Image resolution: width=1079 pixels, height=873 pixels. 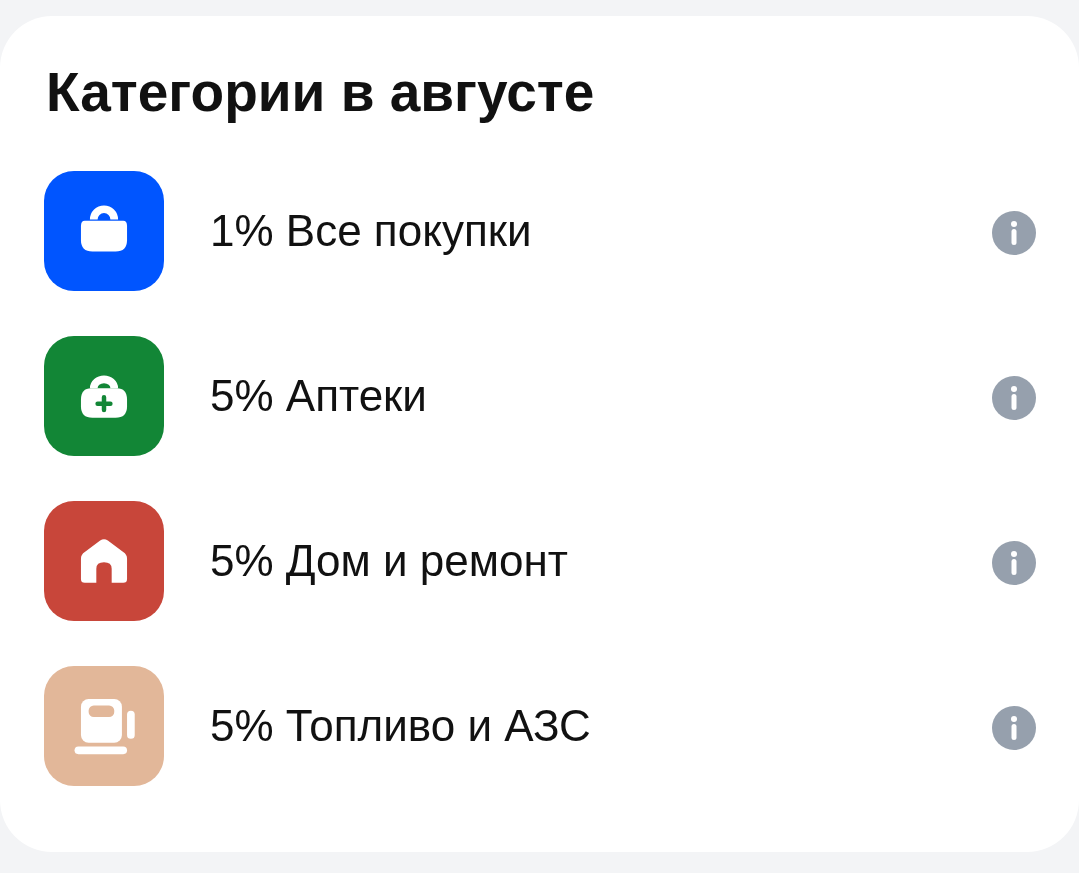 I want to click on category-label: 1% Все покупки, so click(x=371, y=231).